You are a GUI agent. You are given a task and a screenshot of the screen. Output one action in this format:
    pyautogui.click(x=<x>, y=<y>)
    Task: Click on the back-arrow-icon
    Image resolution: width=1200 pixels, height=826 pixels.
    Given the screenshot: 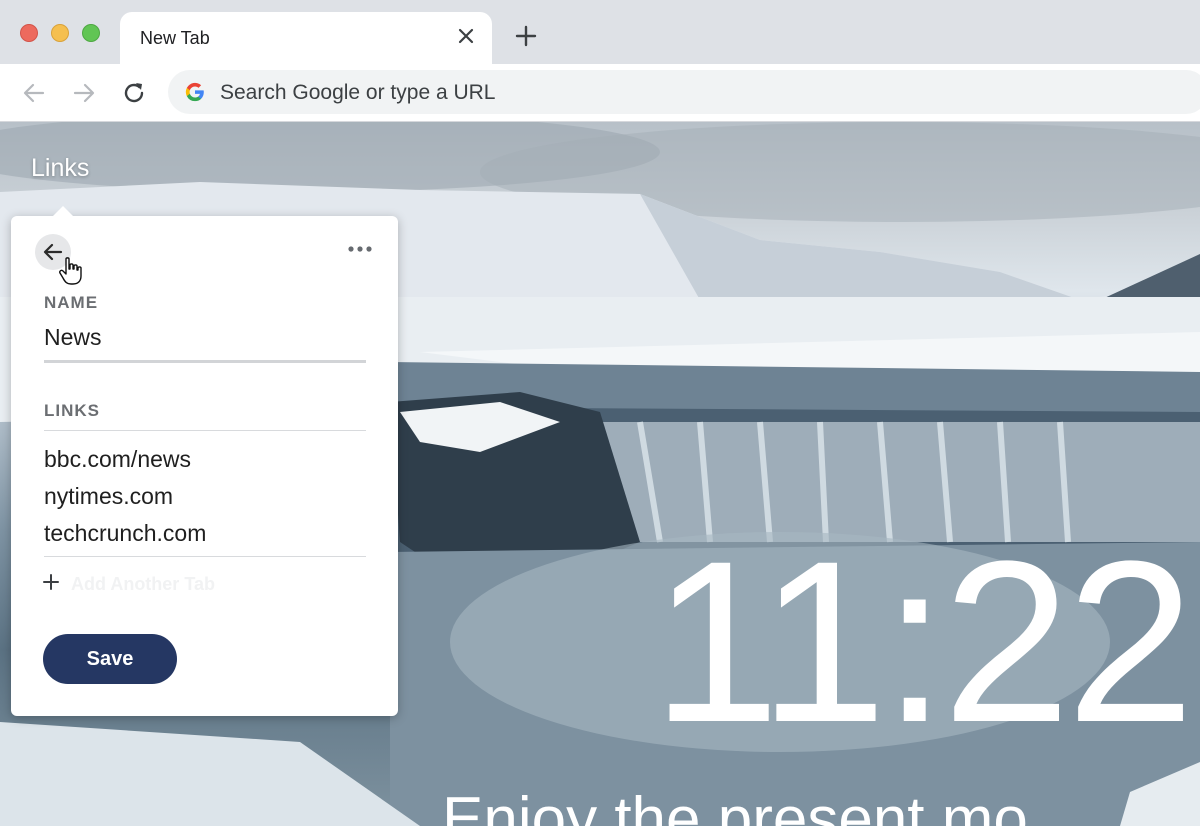 What is the action you would take?
    pyautogui.click(x=34, y=93)
    